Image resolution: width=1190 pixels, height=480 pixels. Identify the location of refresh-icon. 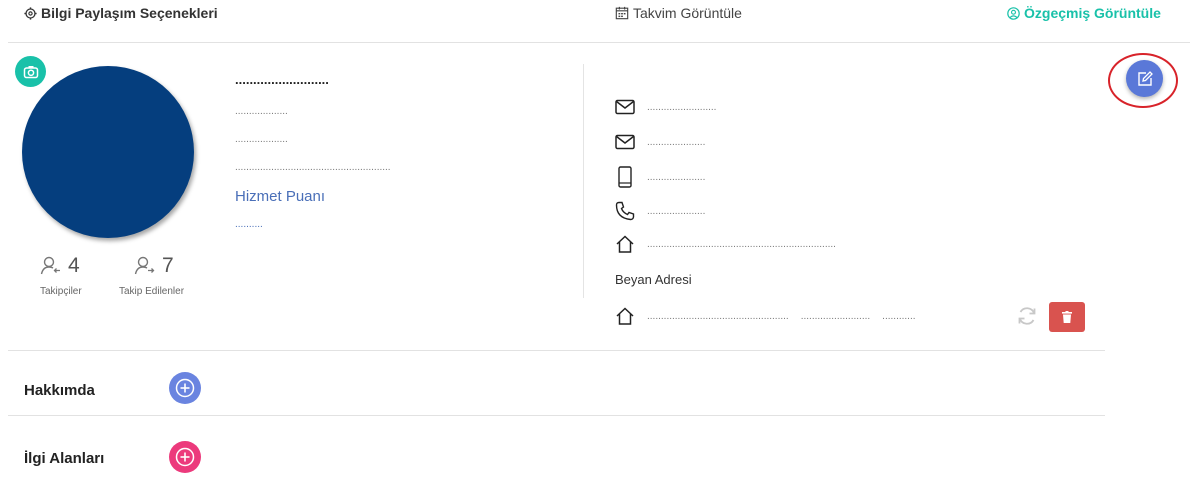
(1027, 316).